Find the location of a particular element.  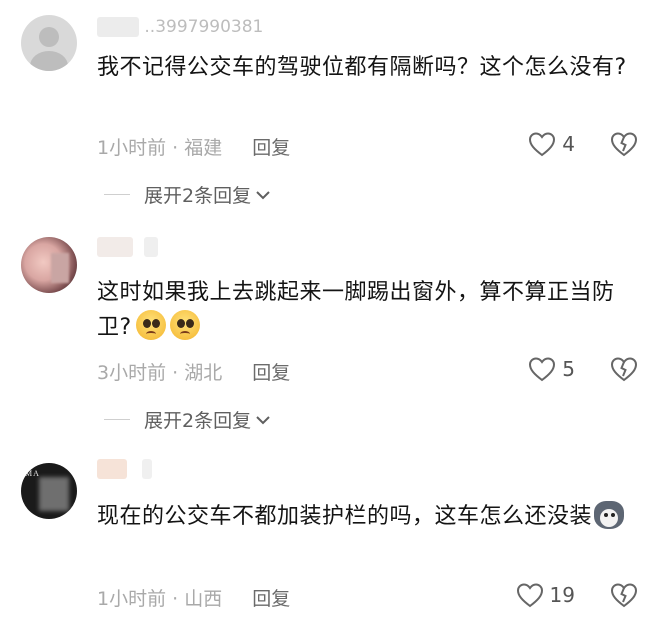

username-text: ..3997990381 is located at coordinates (204, 27).